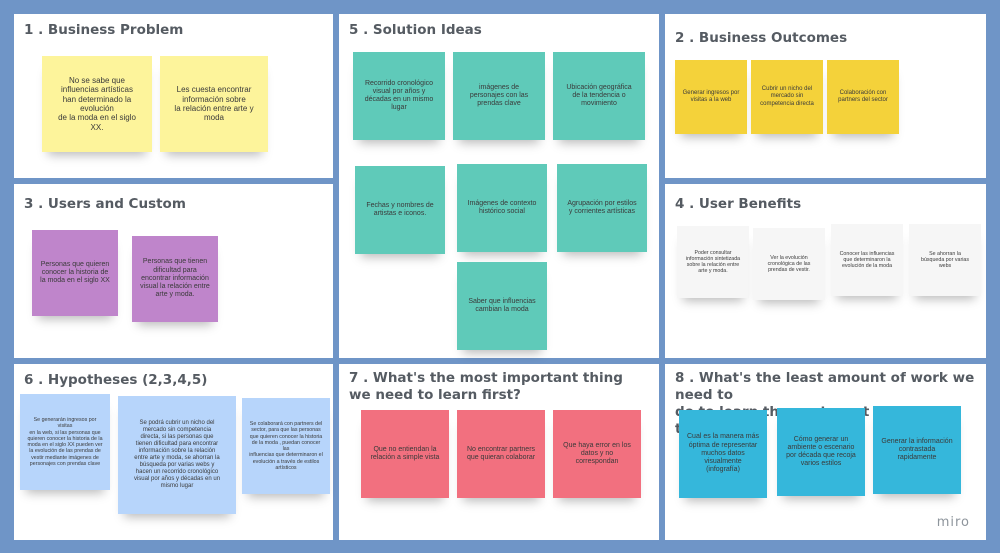 This screenshot has width=1000, height=553. Describe the element at coordinates (104, 30) in the screenshot. I see `panel-title: 1 . Business Problem` at that location.